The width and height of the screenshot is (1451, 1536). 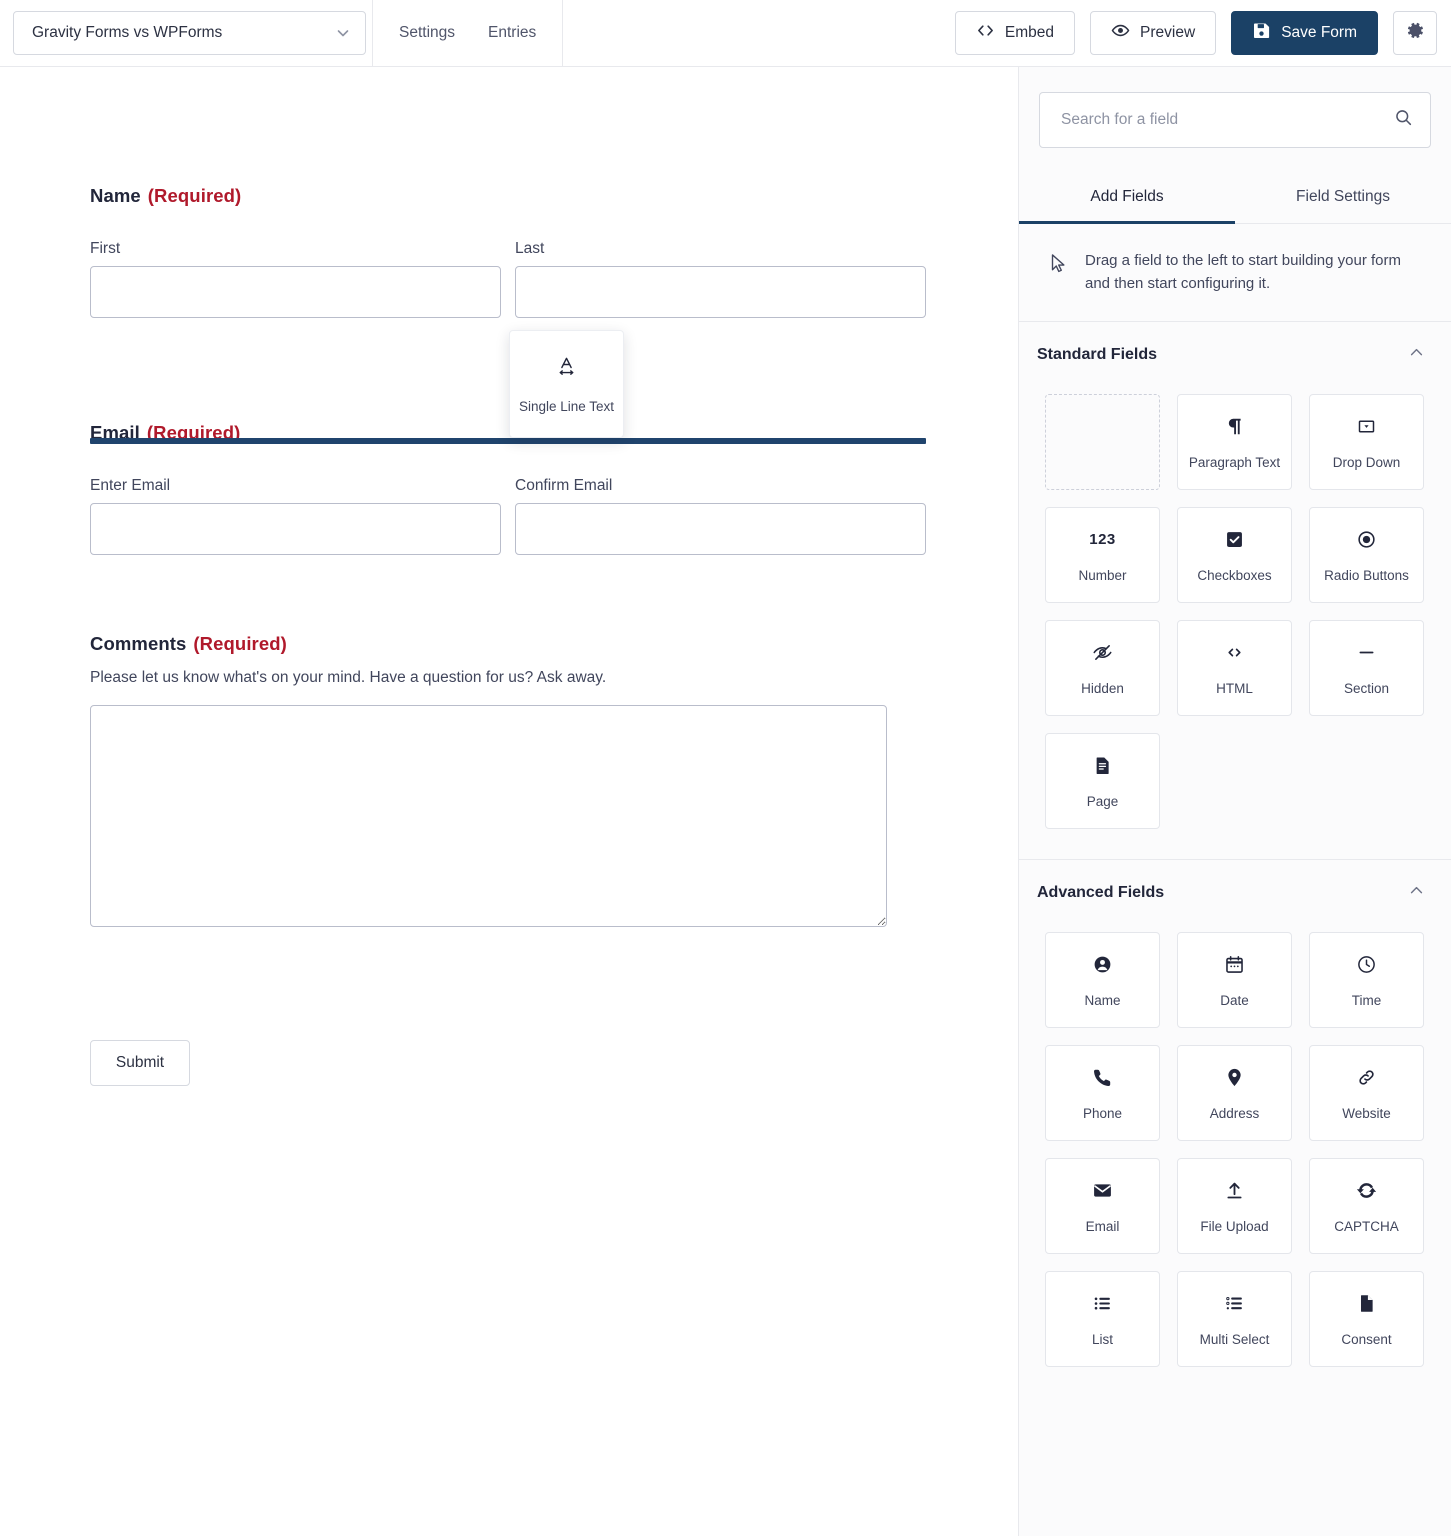 I want to click on field-card-label: Radio Buttons, so click(x=1366, y=575).